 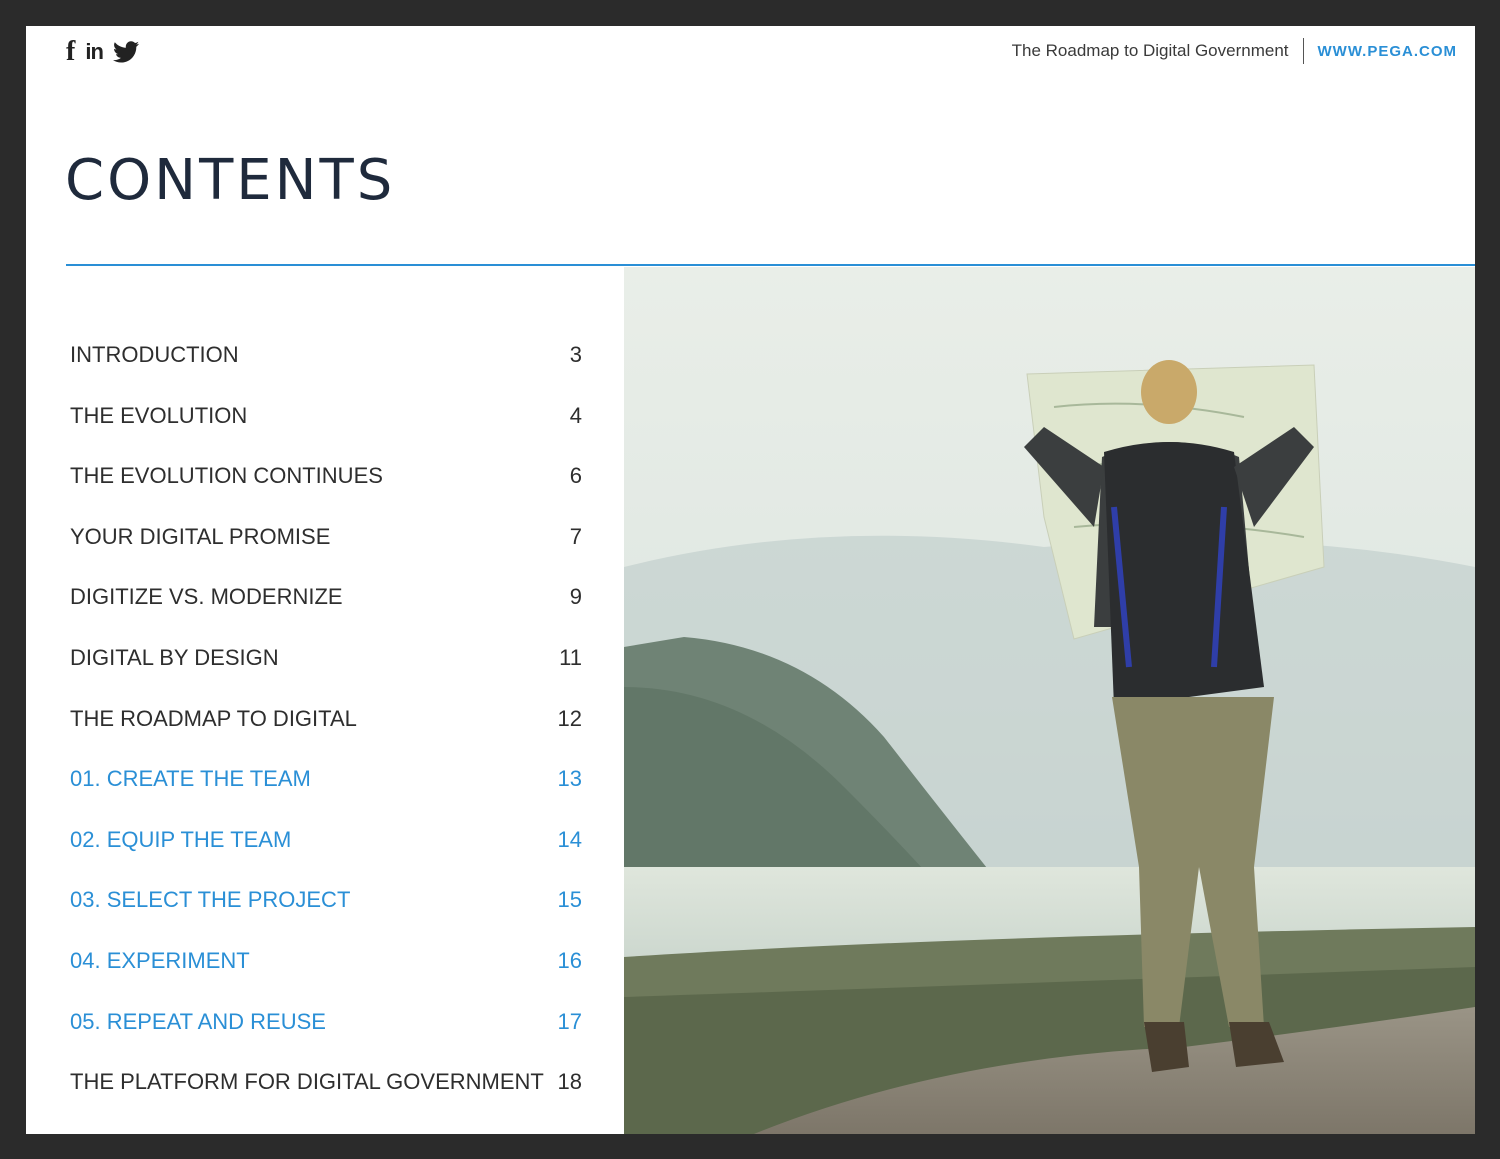 I want to click on toc-item: 05. REPEAT AND REUSE 17, so click(x=326, y=1039).